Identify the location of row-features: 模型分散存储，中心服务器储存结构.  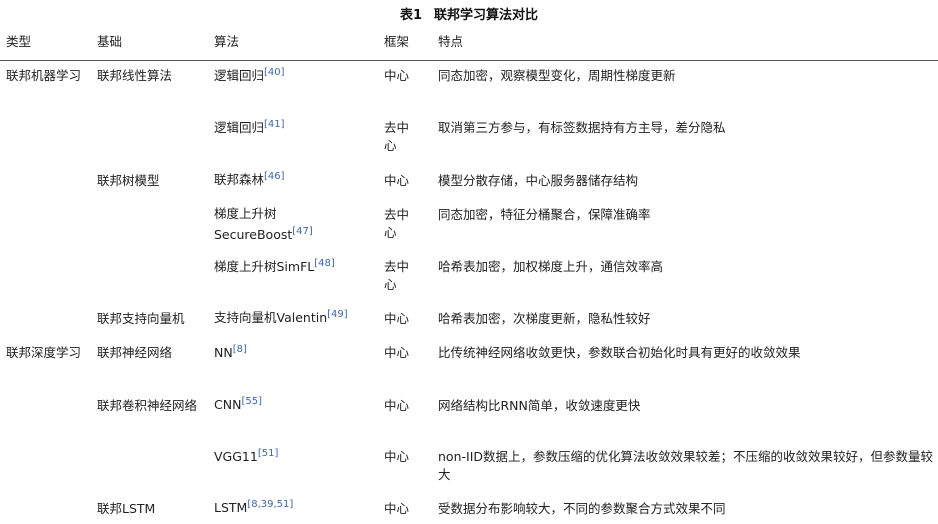
(538, 180).